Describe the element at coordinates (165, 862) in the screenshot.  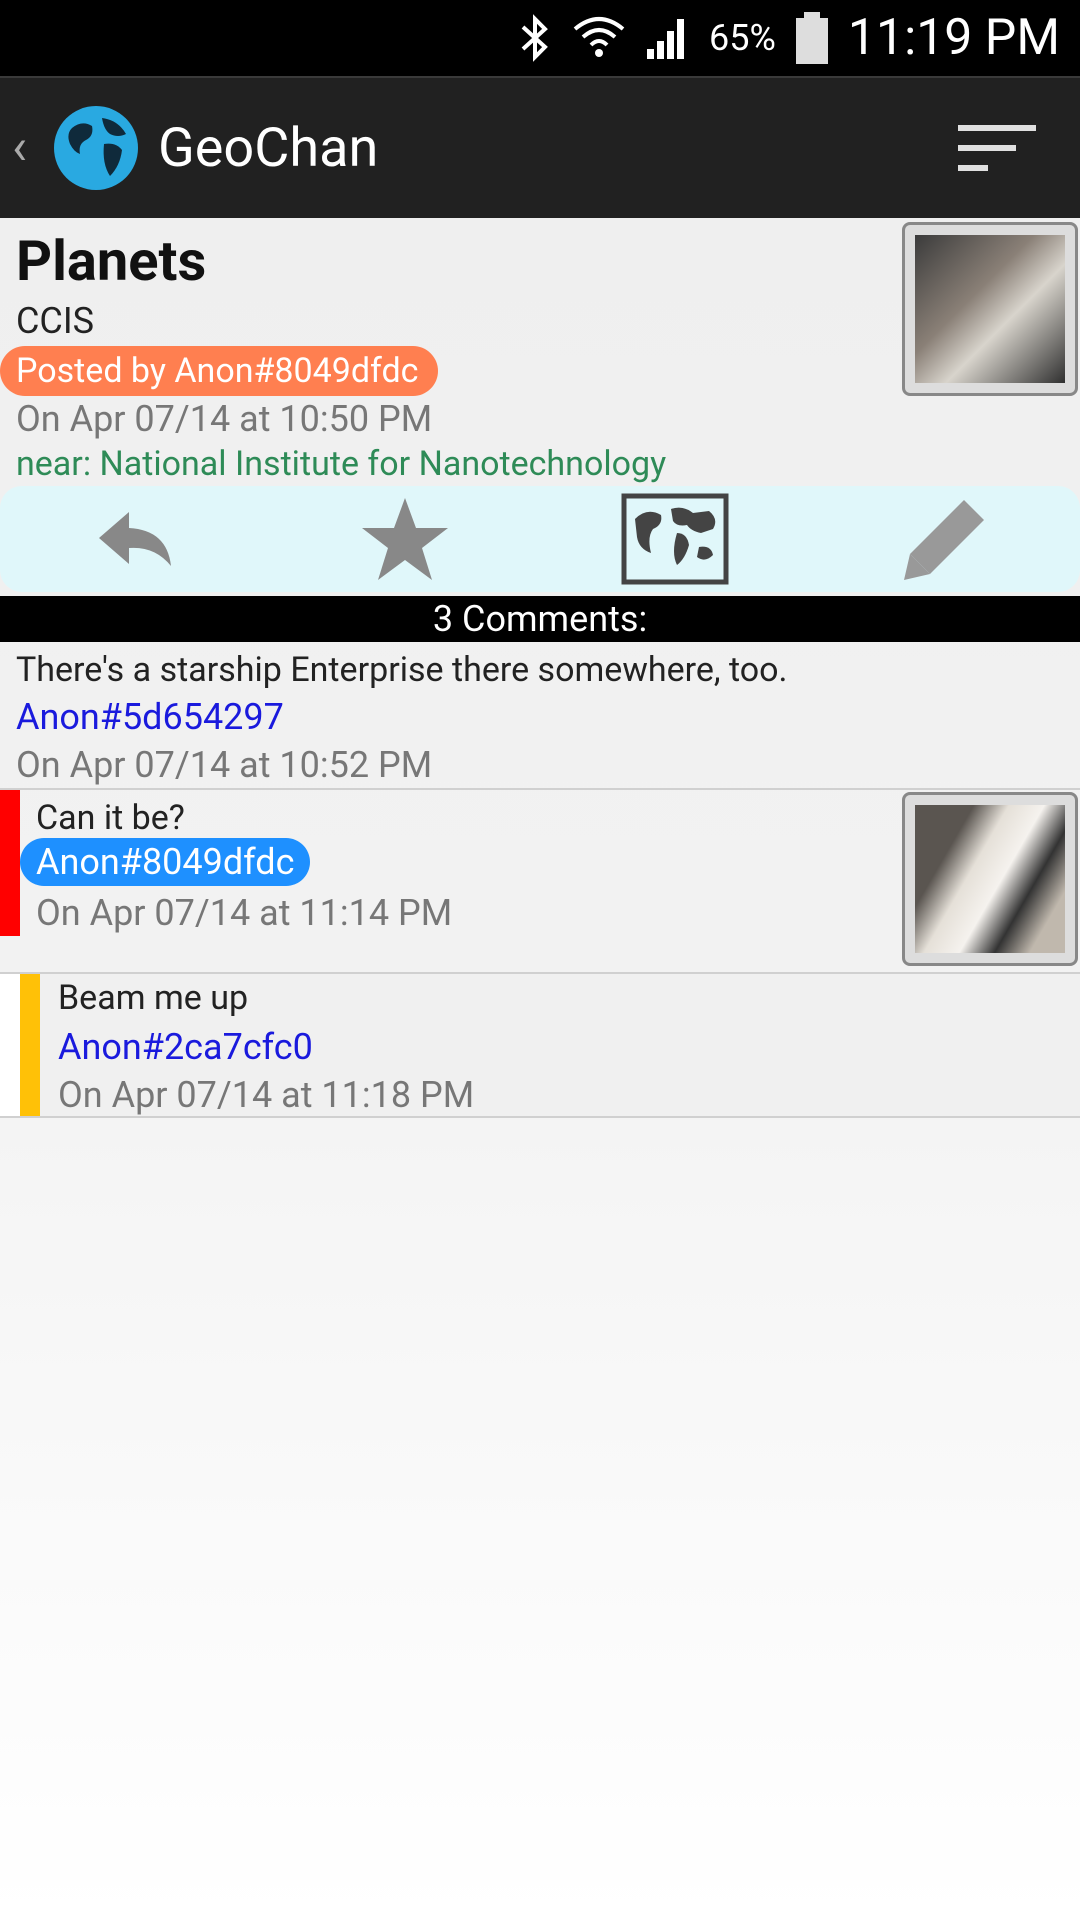
I see `comment-author: Anon#8049dfdc` at that location.